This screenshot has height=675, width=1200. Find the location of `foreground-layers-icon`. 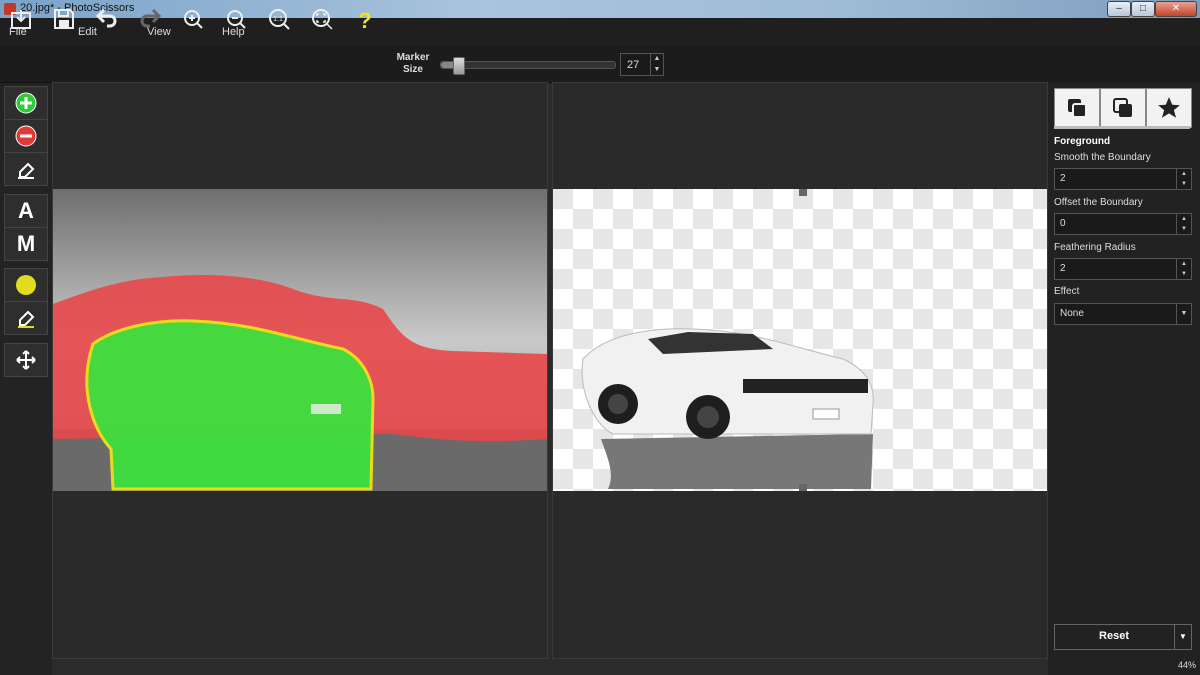

foreground-layers-icon is located at coordinates (1077, 108).